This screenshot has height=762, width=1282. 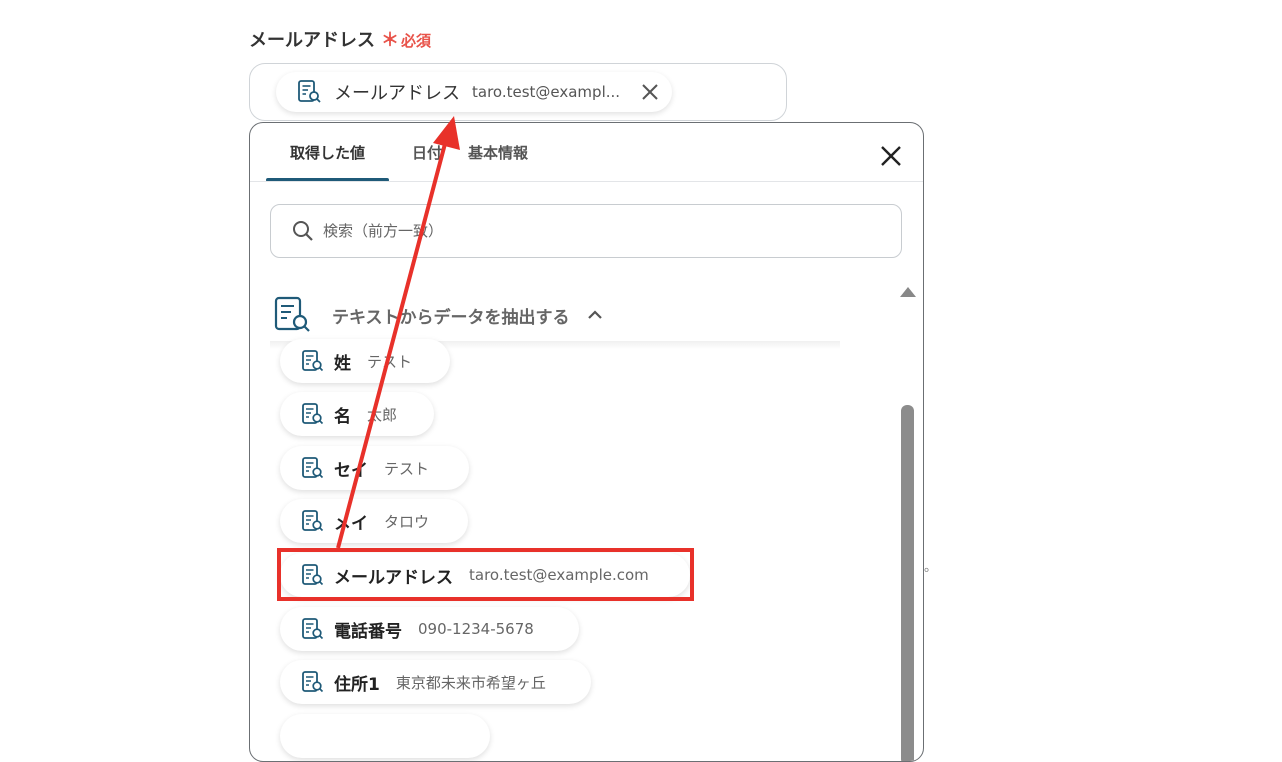 I want to click on list-item: 住所1 東京都未来市希望ヶ丘, so click(x=435, y=682).